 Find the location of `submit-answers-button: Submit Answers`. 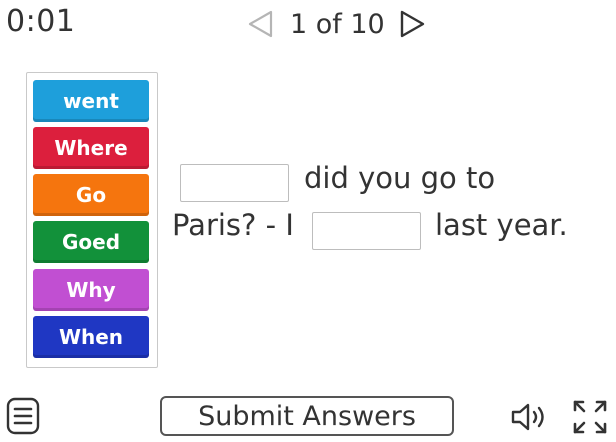

submit-answers-button: Submit Answers is located at coordinates (307, 416).